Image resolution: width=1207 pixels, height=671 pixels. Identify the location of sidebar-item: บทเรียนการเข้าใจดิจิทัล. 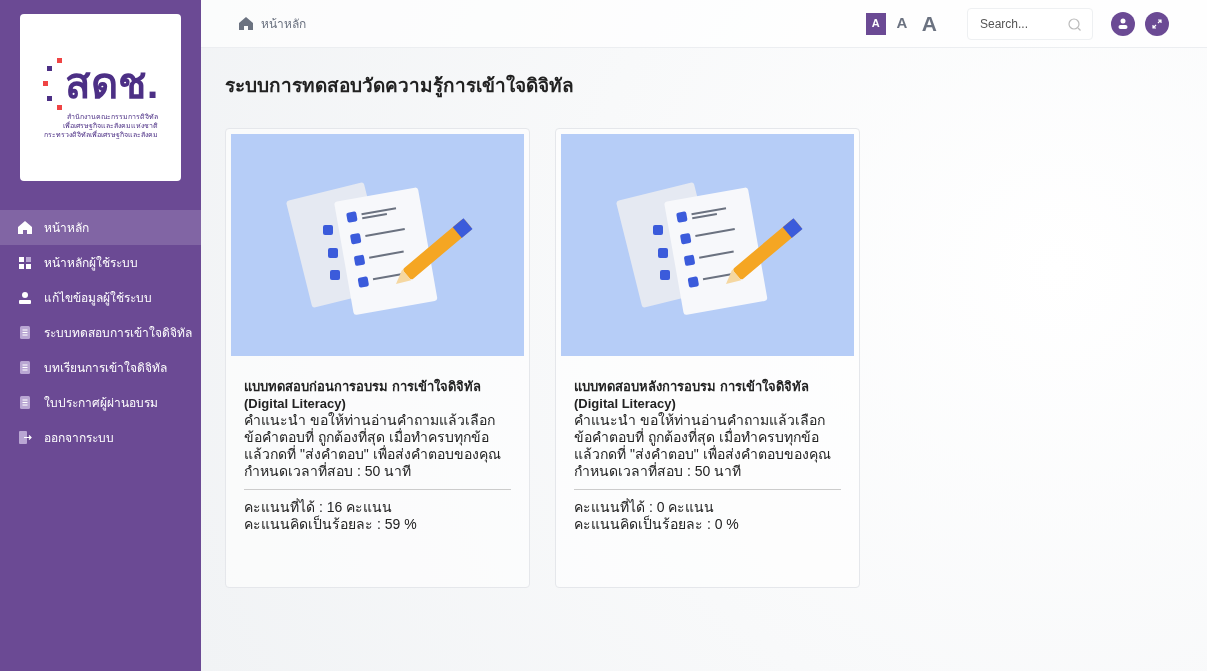
(100, 367).